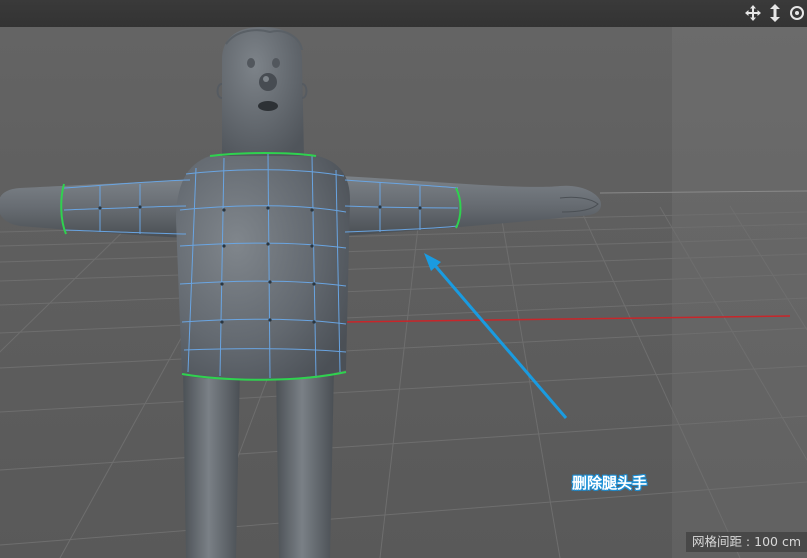  What do you see at coordinates (753, 13) in the screenshot?
I see `move-icon` at bounding box center [753, 13].